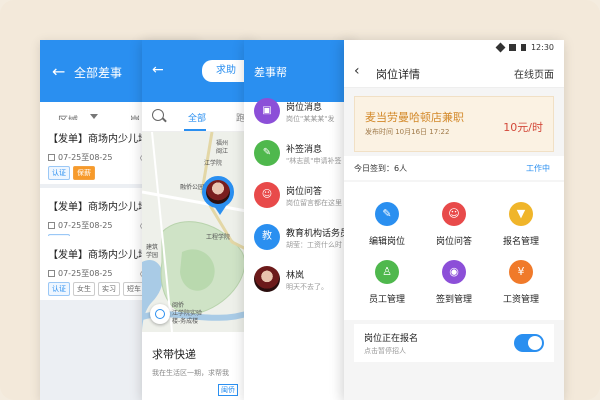 This screenshot has width=600, height=400. Describe the element at coordinates (529, 343) in the screenshot. I see `recruiting-toggle` at that location.